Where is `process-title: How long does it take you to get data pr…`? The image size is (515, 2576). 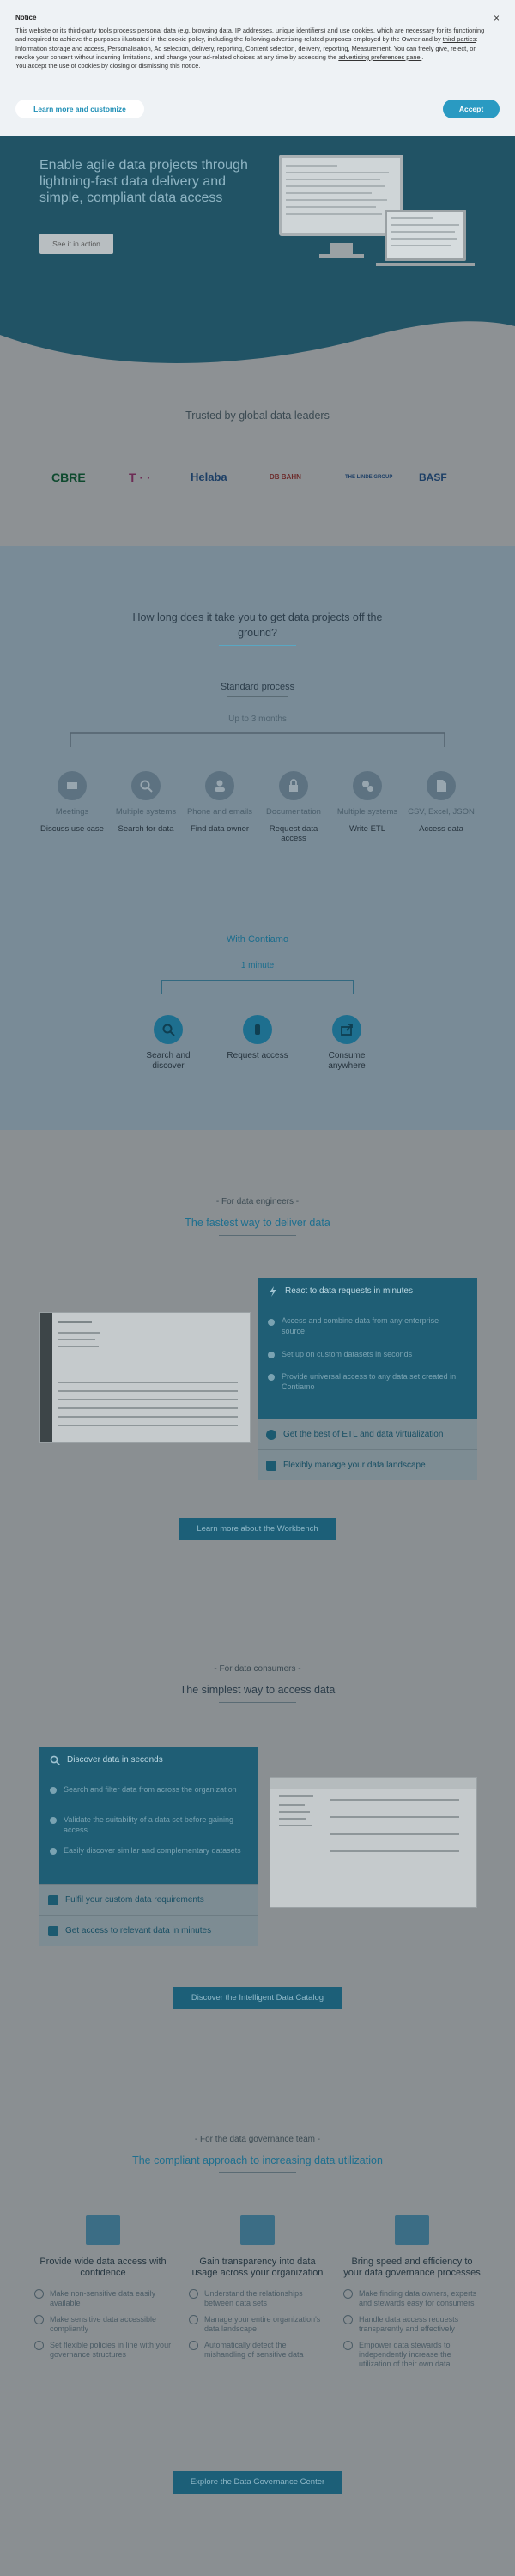
process-title: How long does it take you to get data pr… is located at coordinates (257, 625).